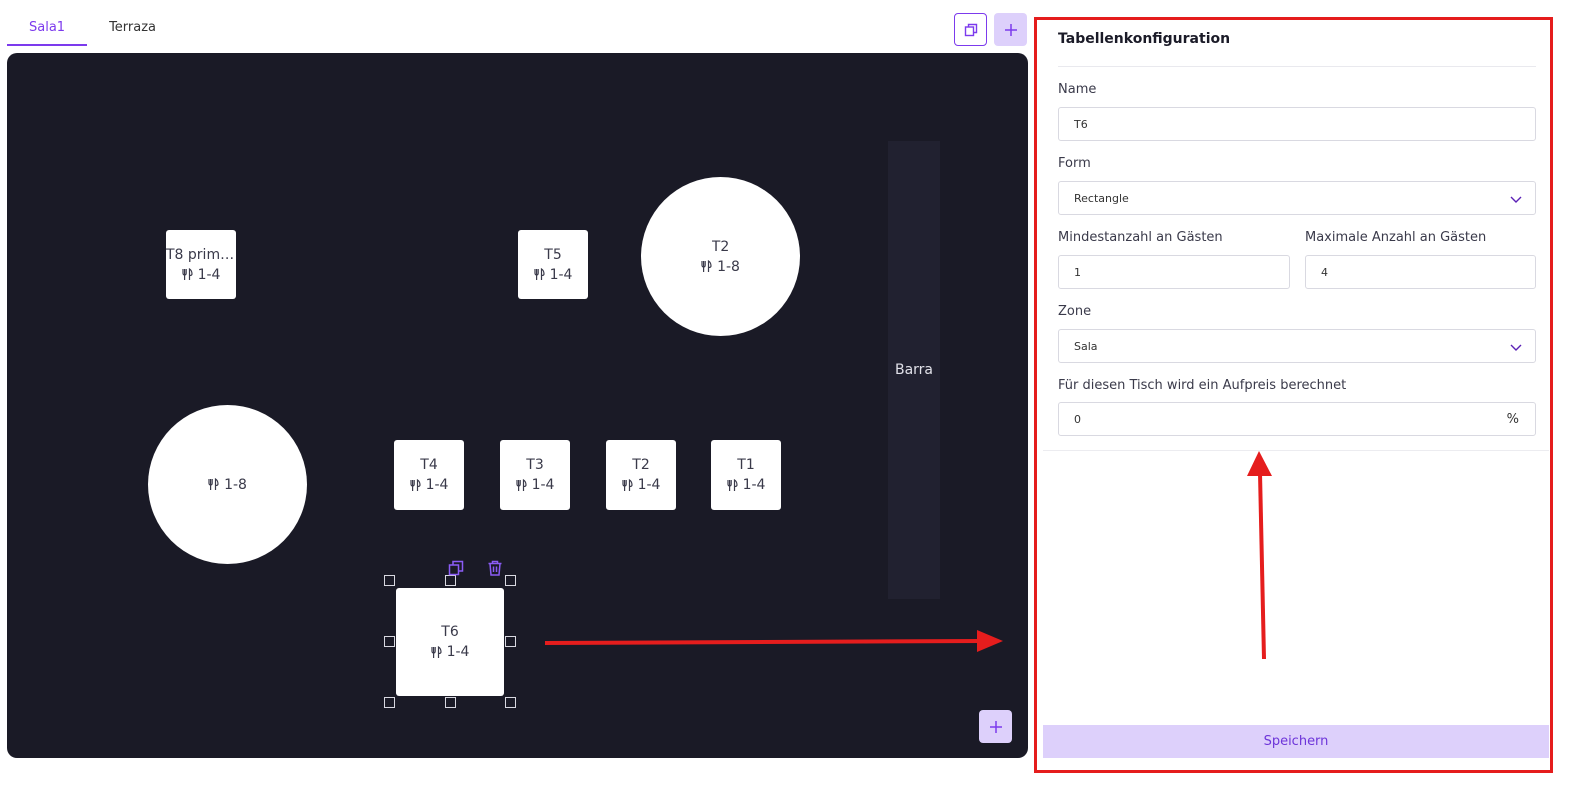  What do you see at coordinates (510, 702) in the screenshot?
I see `resize-handle-bottom-right` at bounding box center [510, 702].